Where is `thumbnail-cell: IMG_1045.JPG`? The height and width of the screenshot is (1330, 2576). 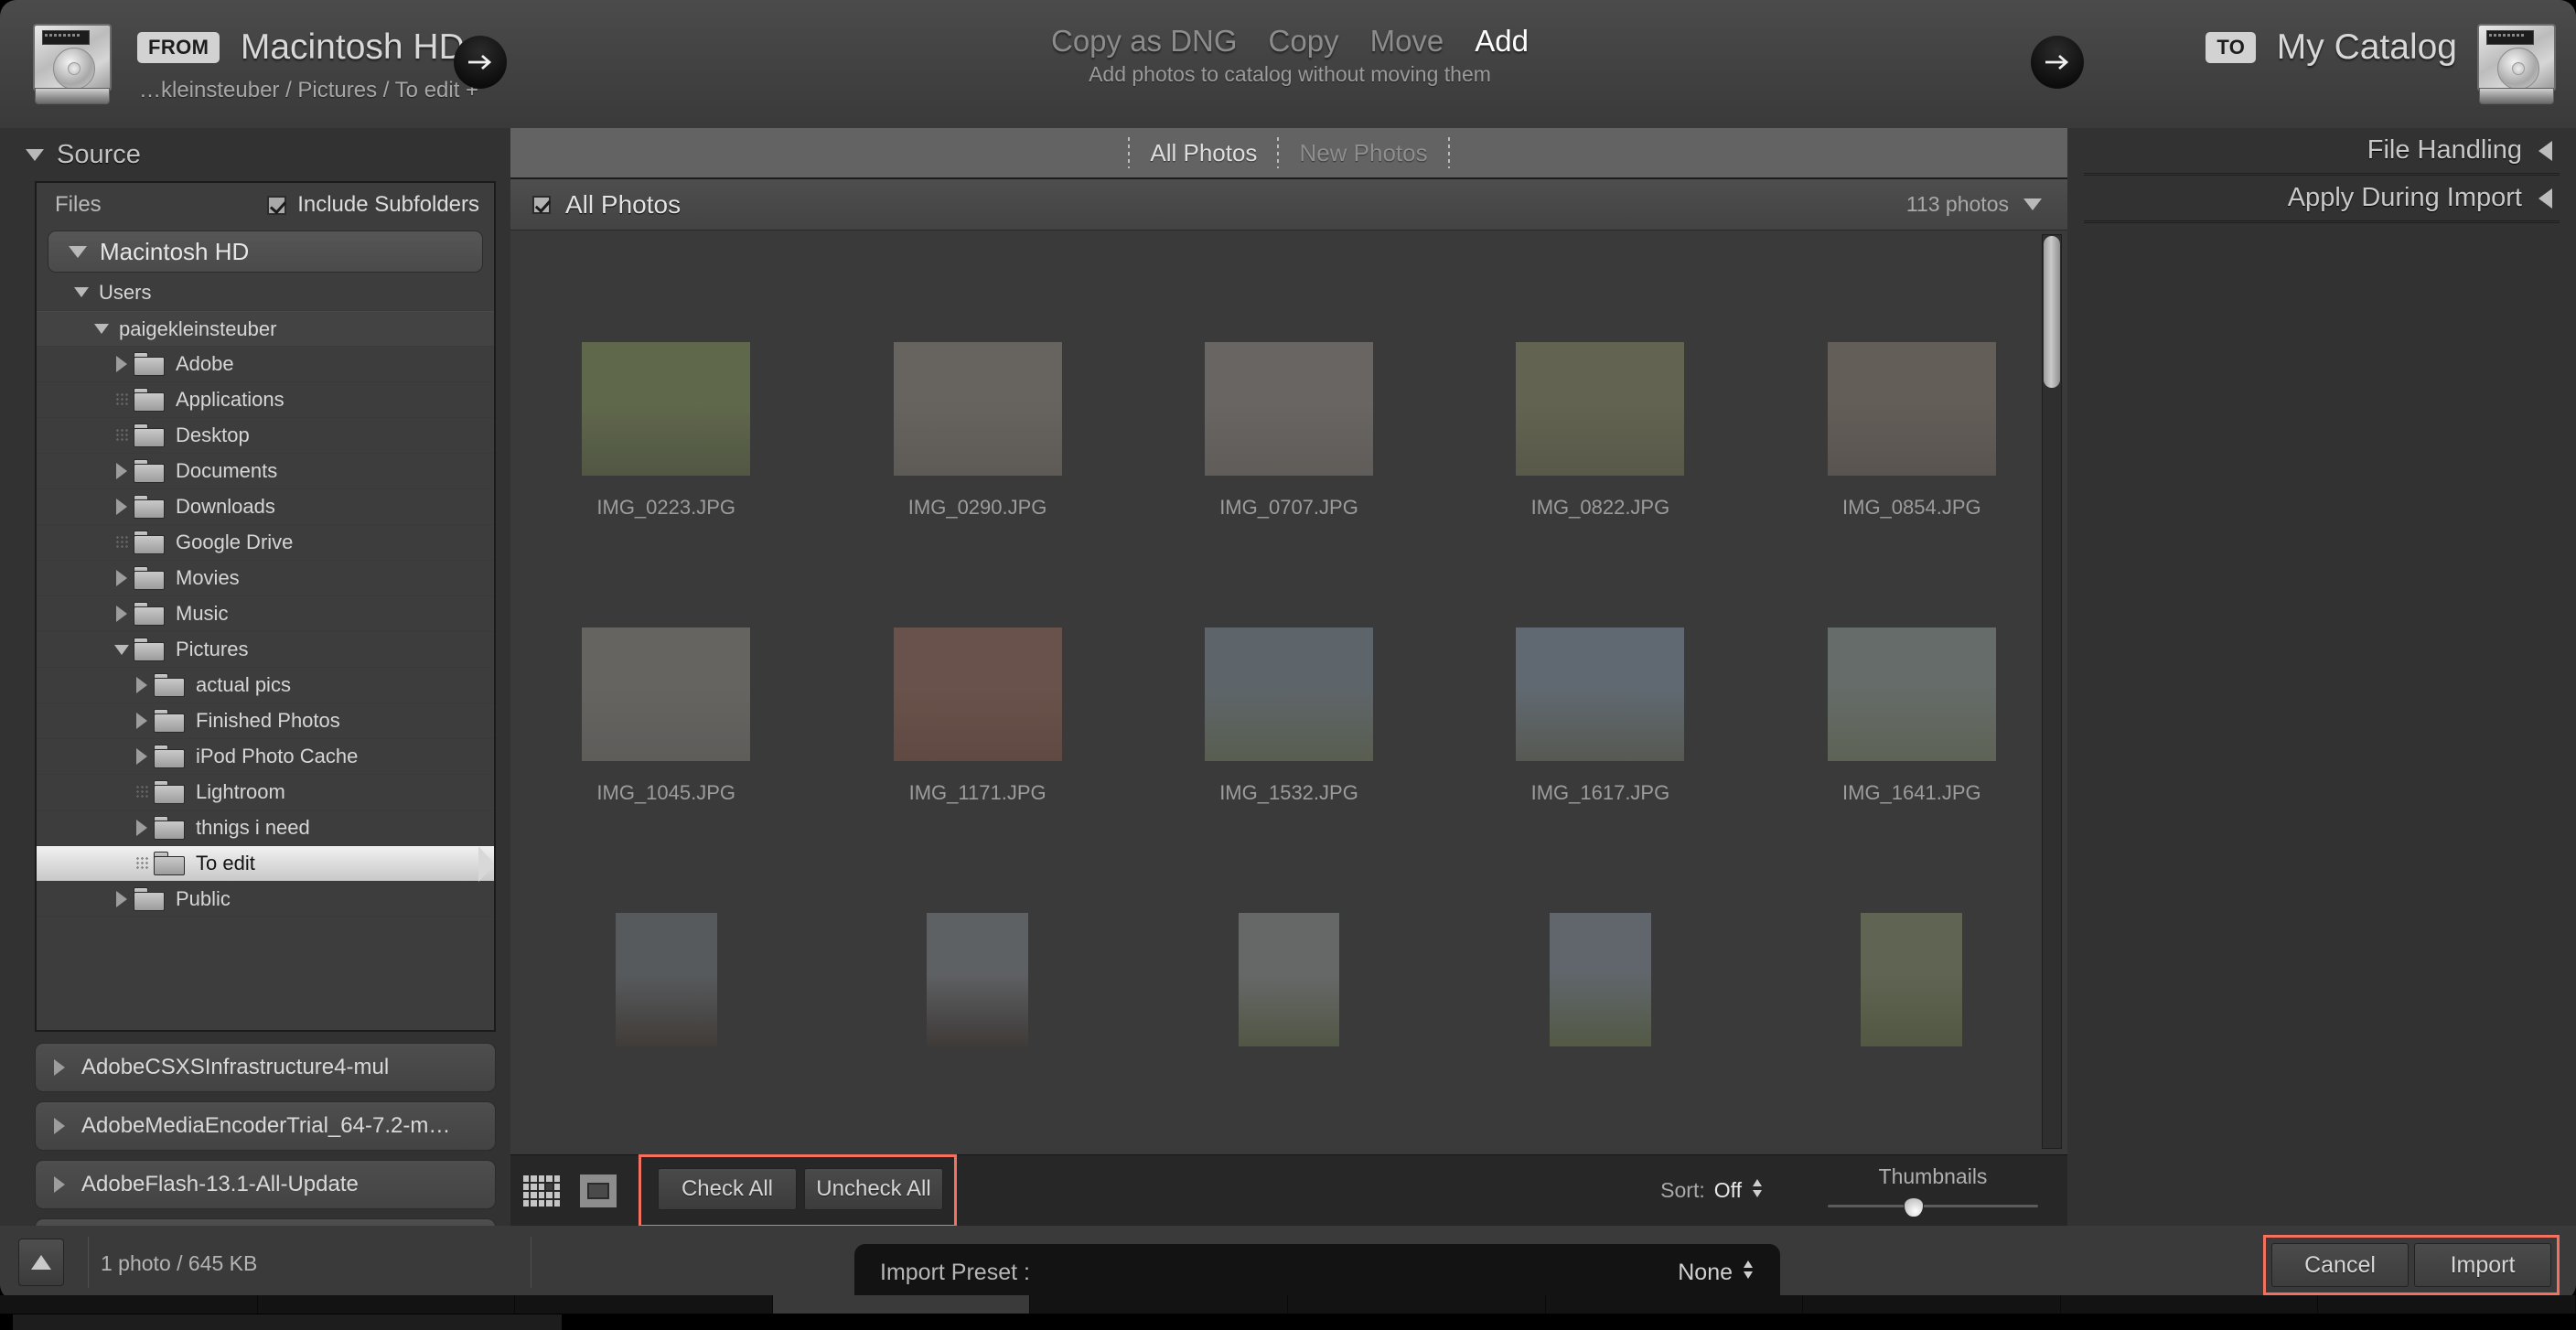
thumbnail-cell: IMG_1045.JPG is located at coordinates (666, 678).